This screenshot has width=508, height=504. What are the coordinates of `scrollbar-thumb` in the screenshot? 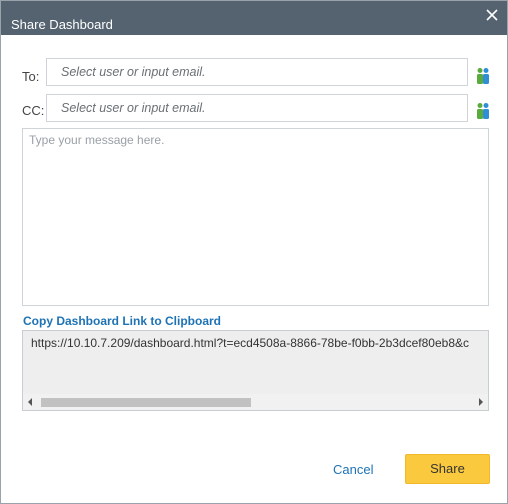 It's located at (146, 402).